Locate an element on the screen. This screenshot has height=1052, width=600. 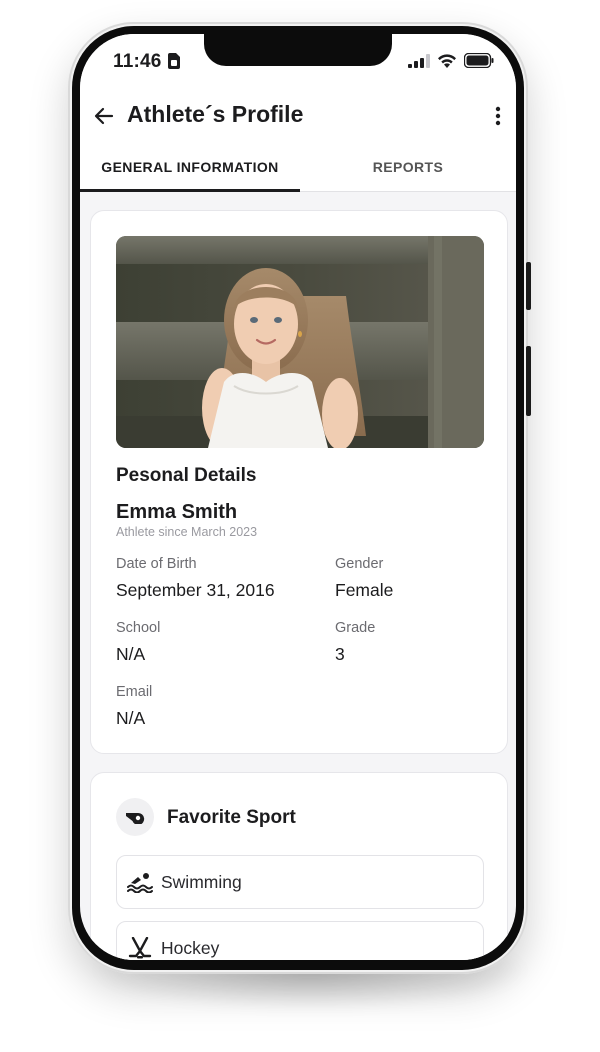
side-button-volume is located at coordinates (528, 286).